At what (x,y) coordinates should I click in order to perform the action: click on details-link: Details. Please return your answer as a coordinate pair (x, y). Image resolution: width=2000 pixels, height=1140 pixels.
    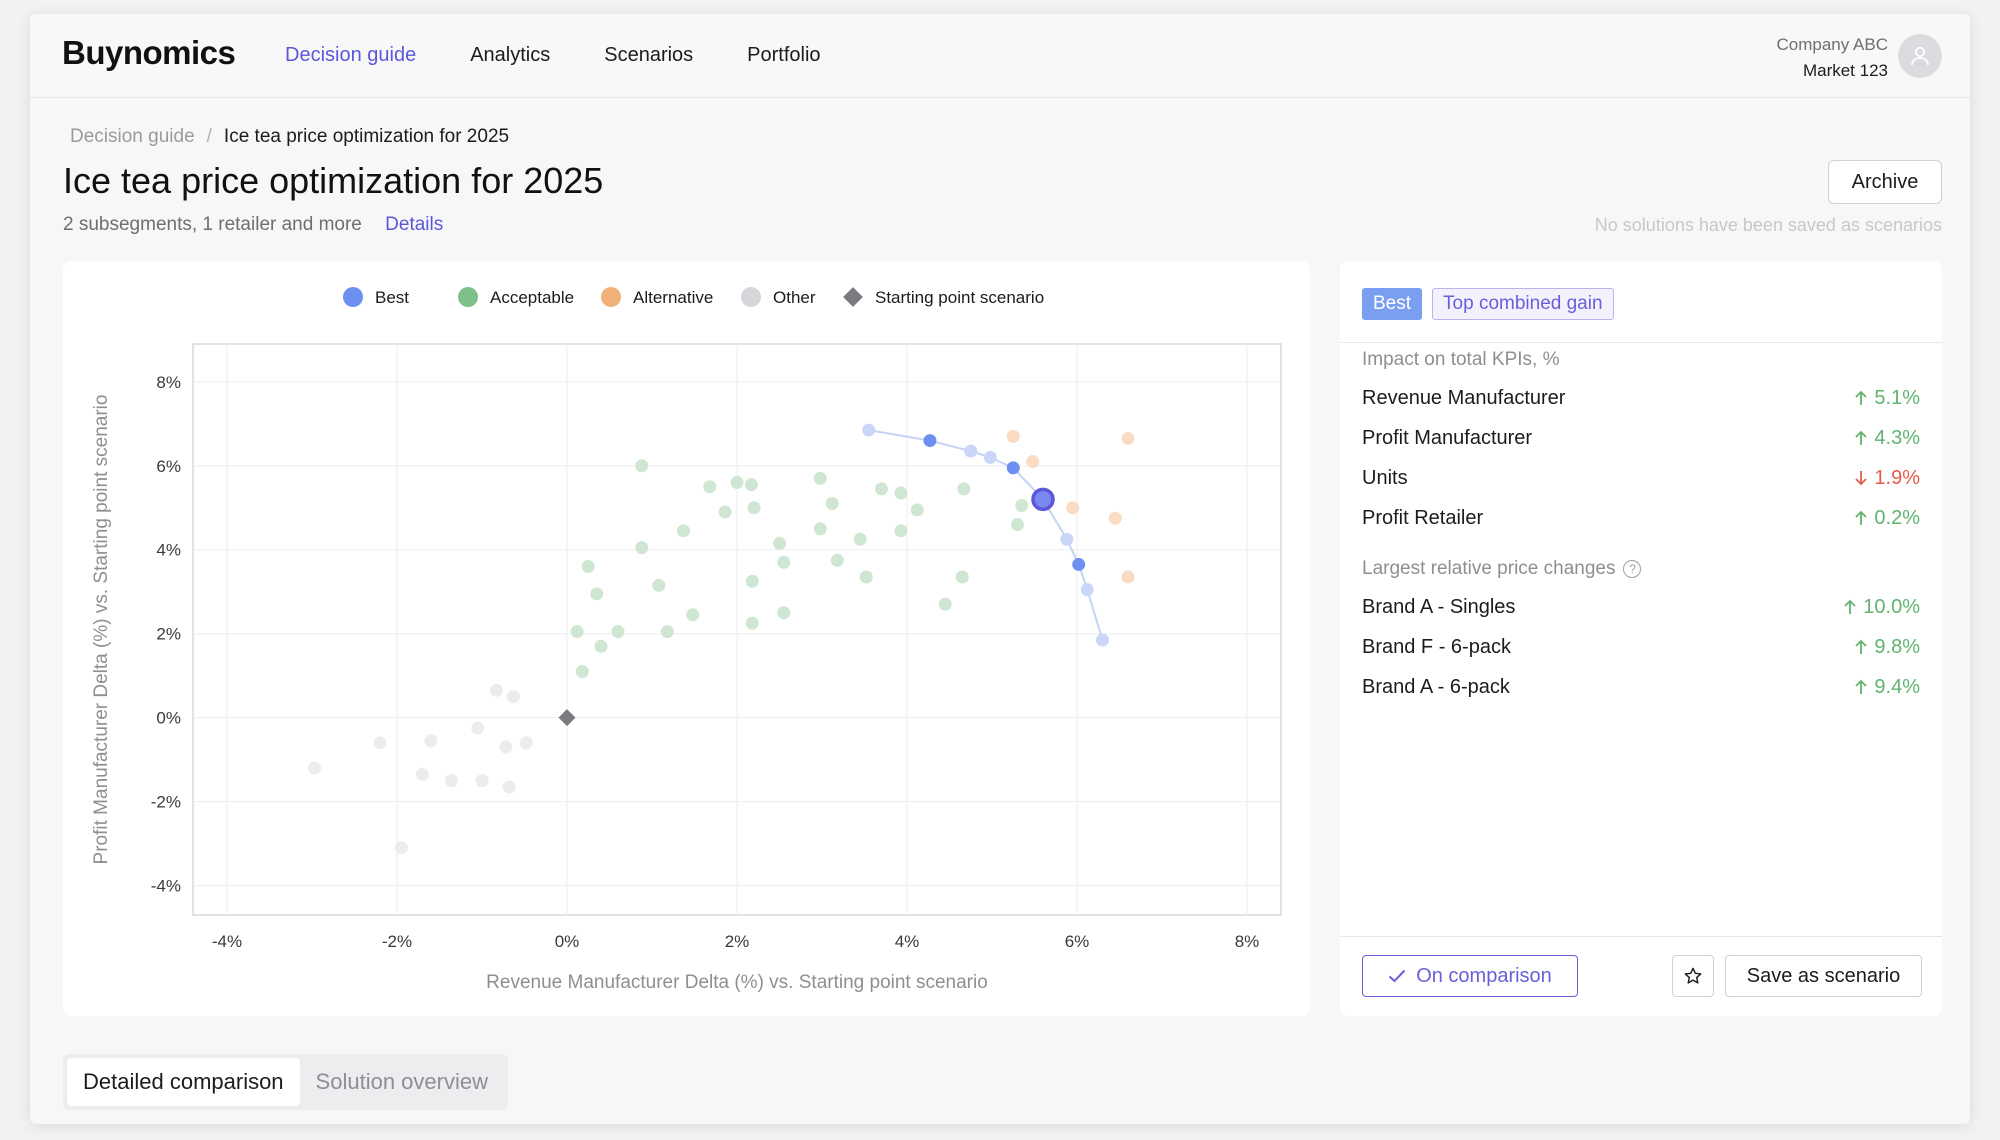
    Looking at the image, I should click on (414, 224).